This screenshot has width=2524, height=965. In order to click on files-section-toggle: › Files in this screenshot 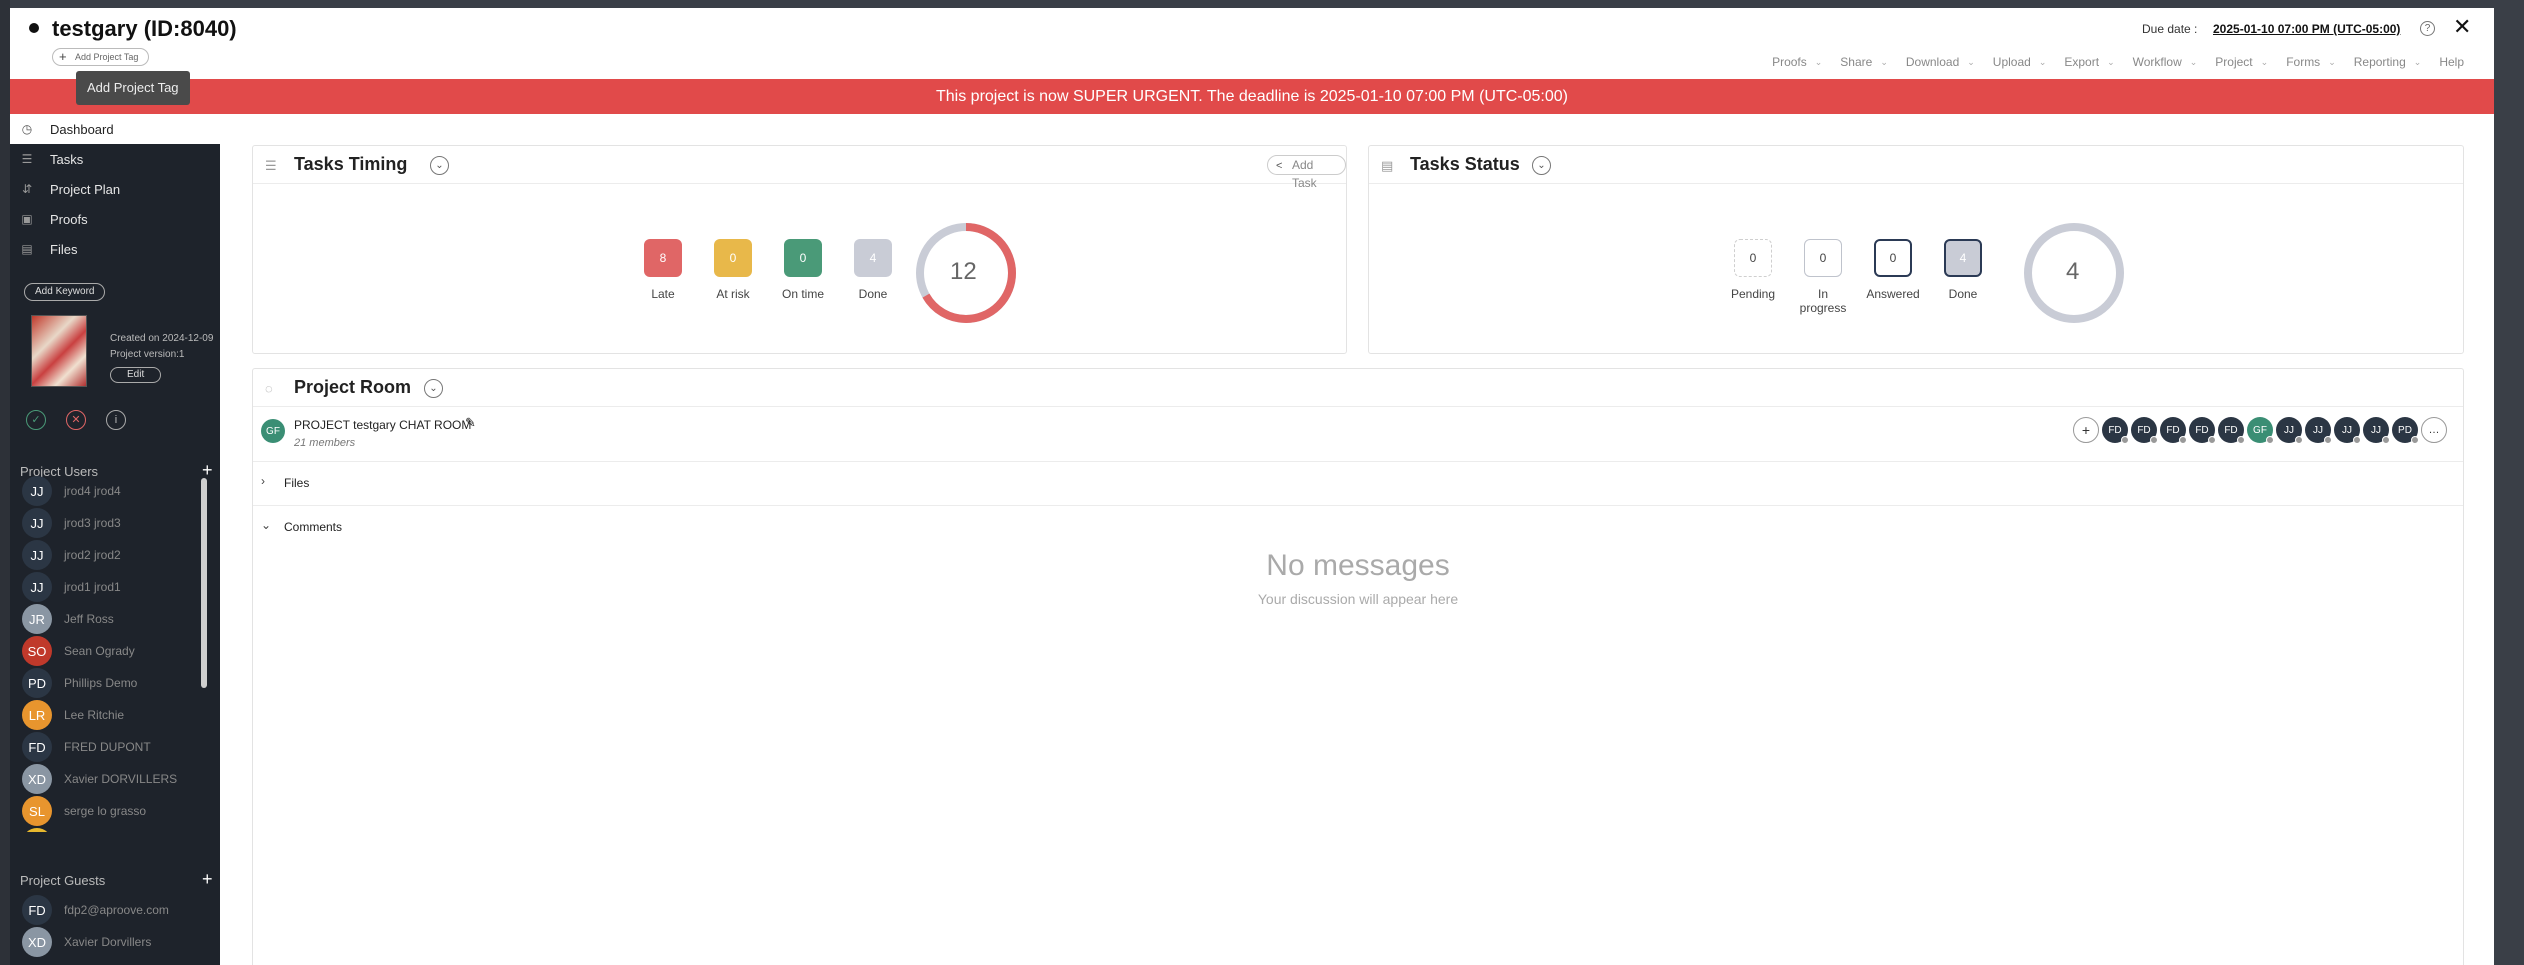, I will do `click(1358, 484)`.